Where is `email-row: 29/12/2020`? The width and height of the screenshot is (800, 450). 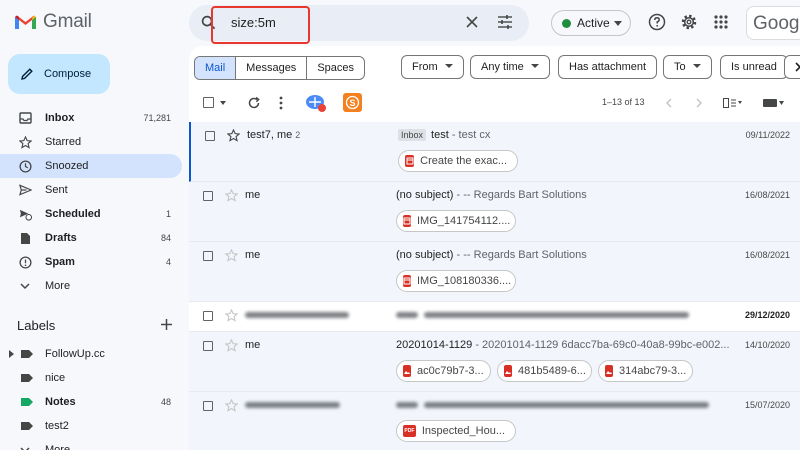
email-row: 29/12/2020 is located at coordinates (494, 317).